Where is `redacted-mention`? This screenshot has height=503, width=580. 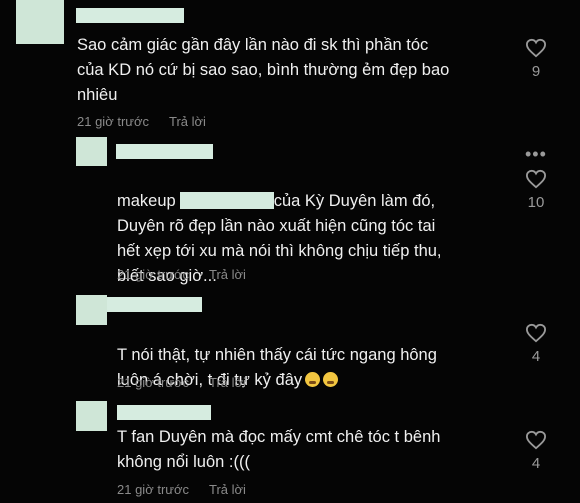 redacted-mention is located at coordinates (226, 200).